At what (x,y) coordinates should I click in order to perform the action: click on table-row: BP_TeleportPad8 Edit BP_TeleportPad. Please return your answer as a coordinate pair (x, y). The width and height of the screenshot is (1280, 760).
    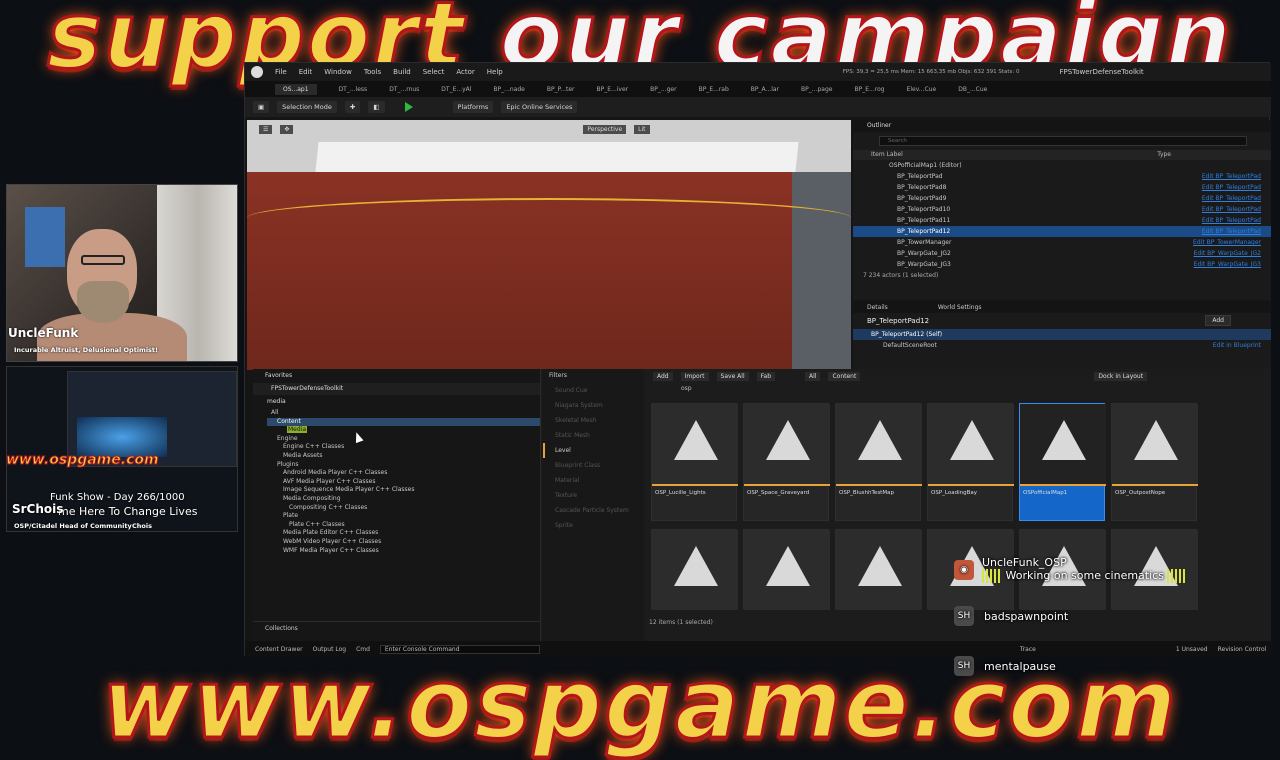
    Looking at the image, I should click on (1062, 187).